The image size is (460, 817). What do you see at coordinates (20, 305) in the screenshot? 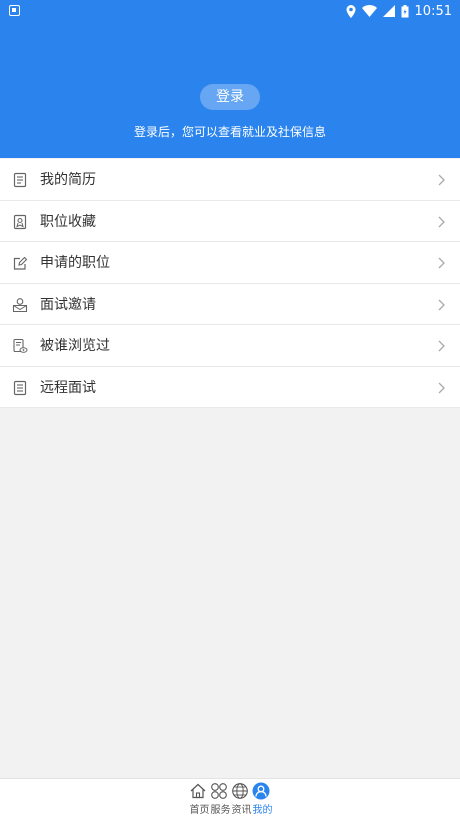
I see `invitation-icon` at bounding box center [20, 305].